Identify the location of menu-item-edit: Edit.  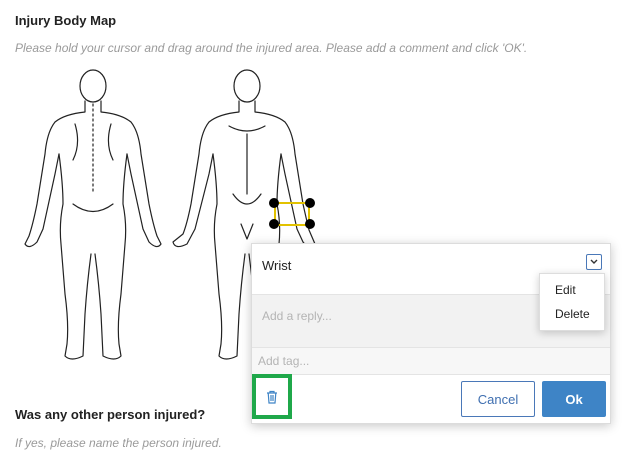
(565, 290).